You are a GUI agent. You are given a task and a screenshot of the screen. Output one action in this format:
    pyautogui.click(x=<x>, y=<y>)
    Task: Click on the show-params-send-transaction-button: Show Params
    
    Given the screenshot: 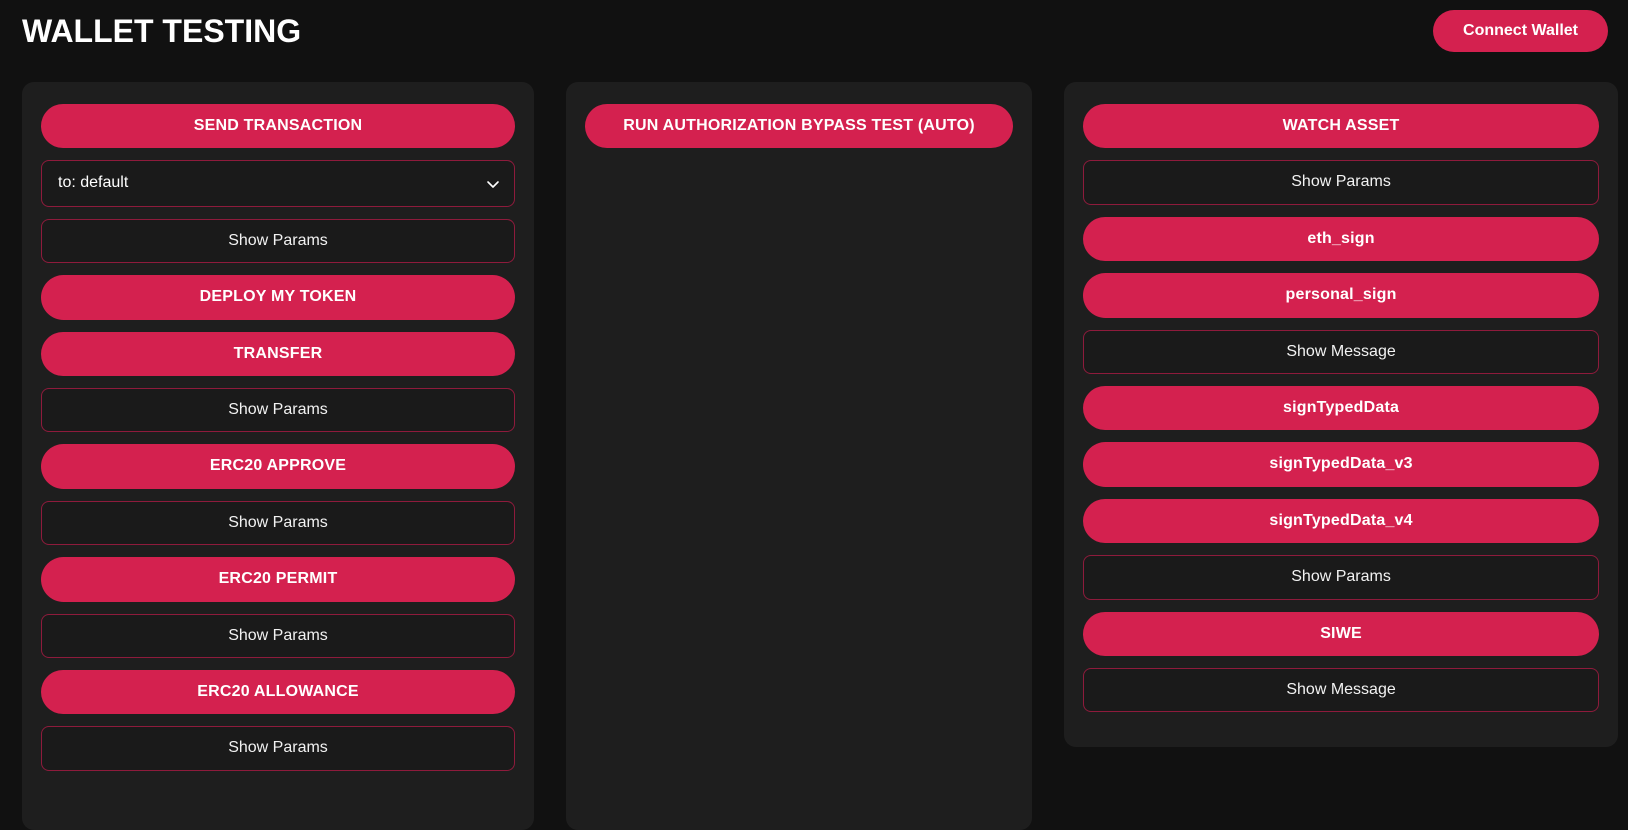 What is the action you would take?
    pyautogui.click(x=278, y=241)
    